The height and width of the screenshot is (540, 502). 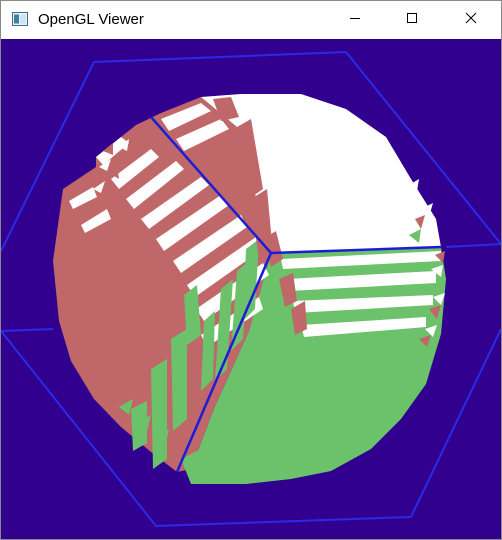 I want to click on close-button, so click(x=471, y=20).